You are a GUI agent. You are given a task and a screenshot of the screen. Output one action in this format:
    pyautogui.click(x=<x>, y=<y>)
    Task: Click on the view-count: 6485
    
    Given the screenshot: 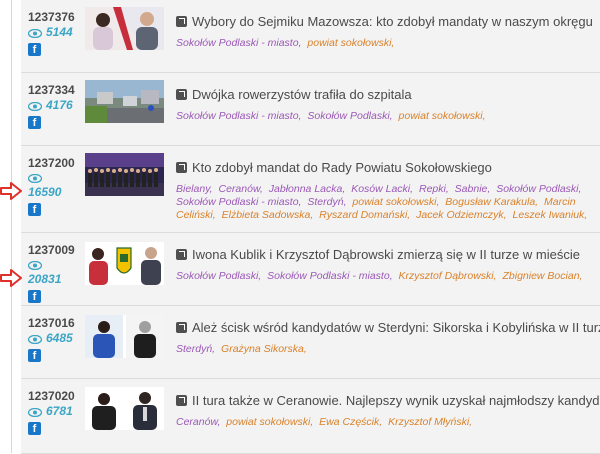 What is the action you would take?
    pyautogui.click(x=59, y=338)
    